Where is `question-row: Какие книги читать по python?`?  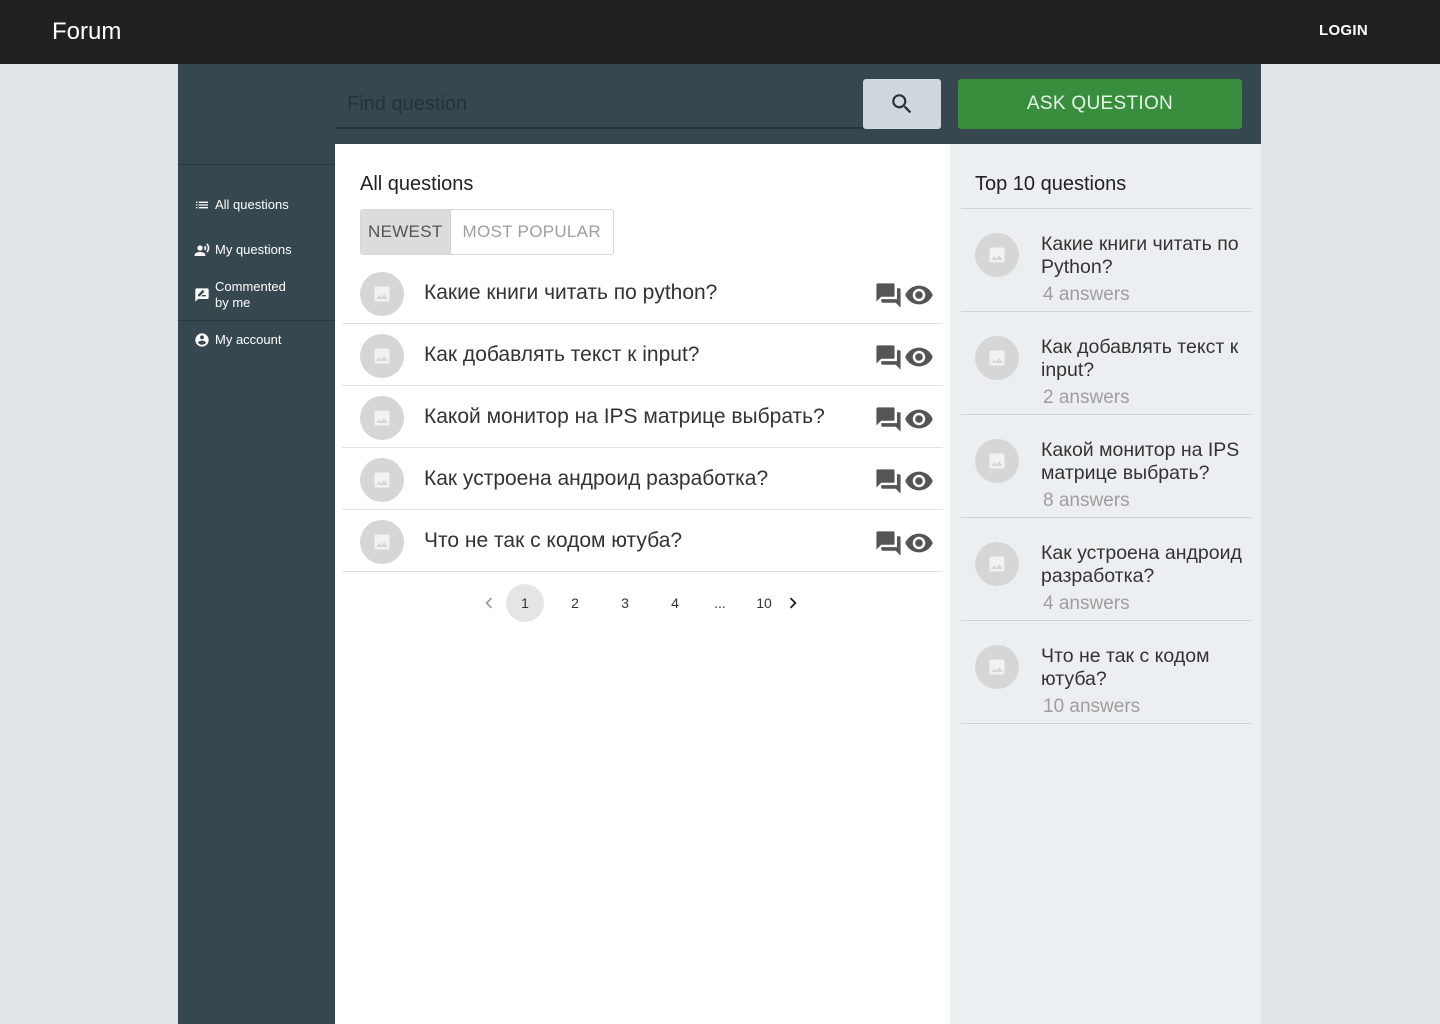
question-row: Какие книги читать по python? is located at coordinates (642, 293).